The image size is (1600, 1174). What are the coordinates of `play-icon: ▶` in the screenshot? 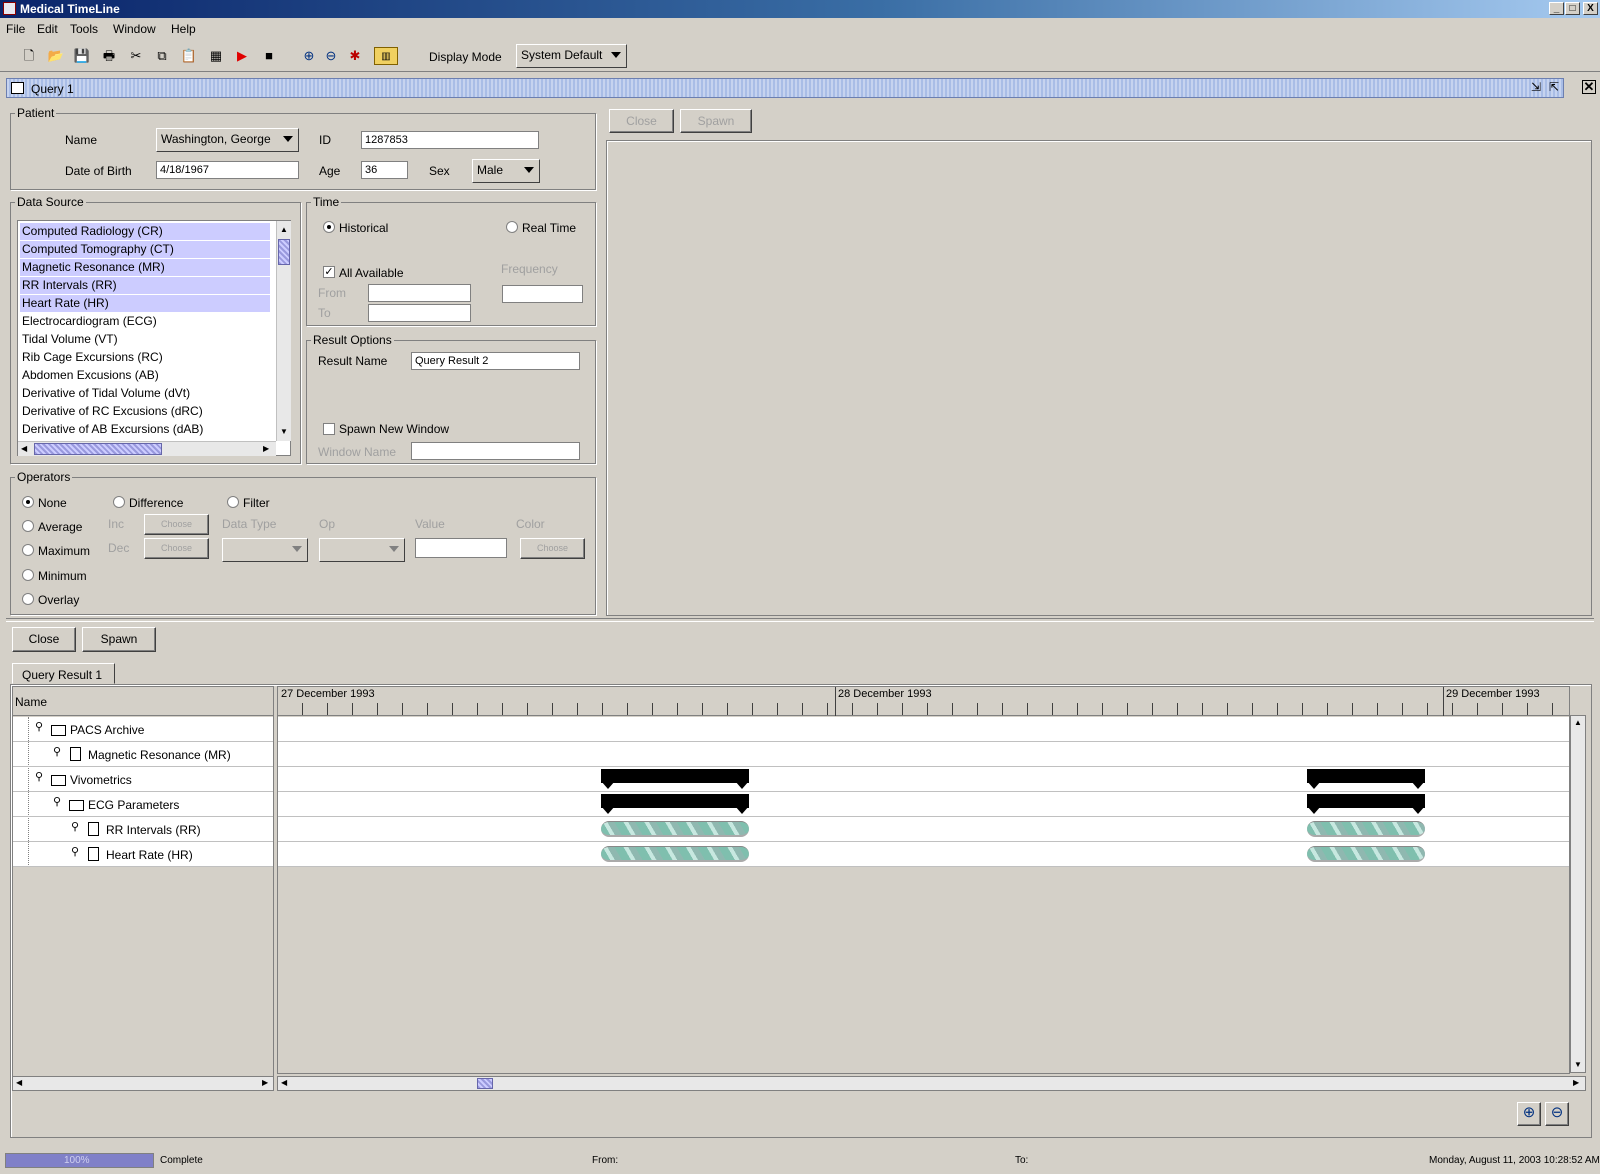 It's located at (242, 56).